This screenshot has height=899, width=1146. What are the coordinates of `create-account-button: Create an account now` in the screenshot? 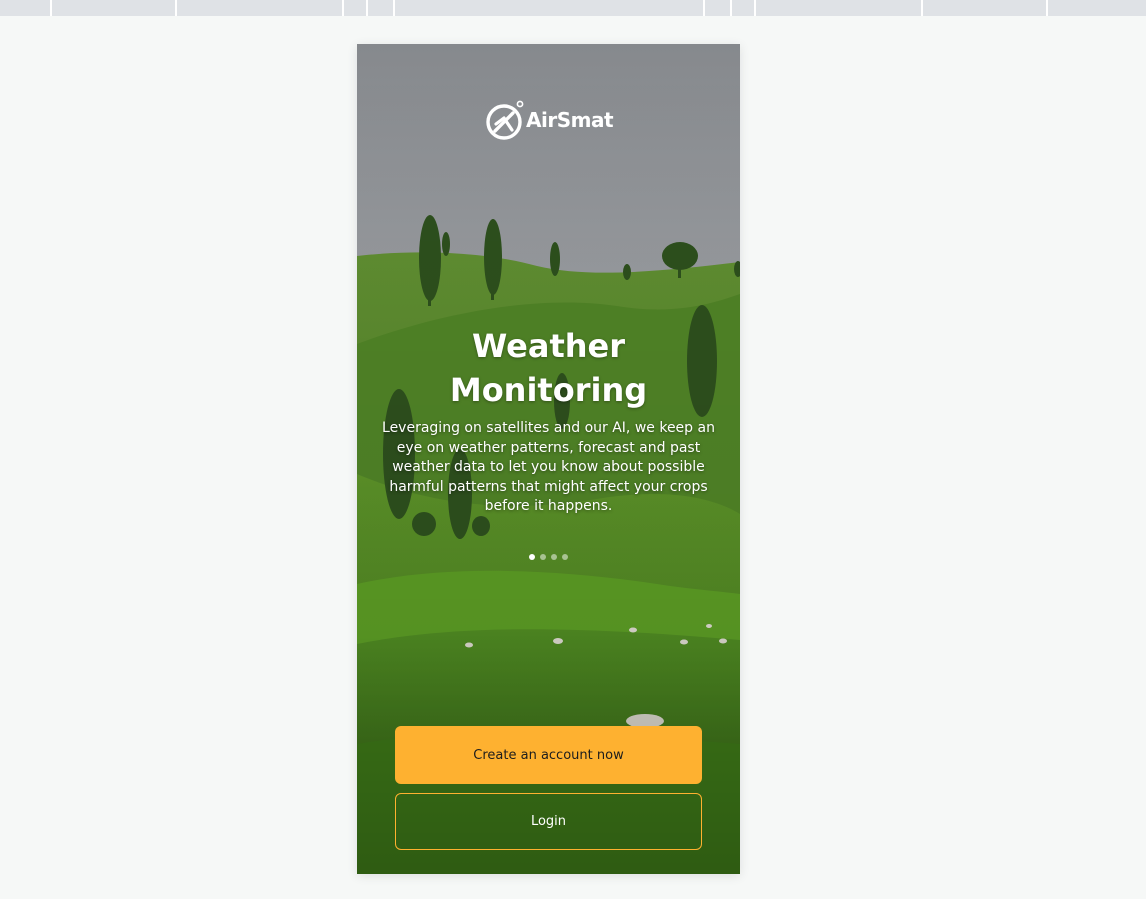 It's located at (548, 755).